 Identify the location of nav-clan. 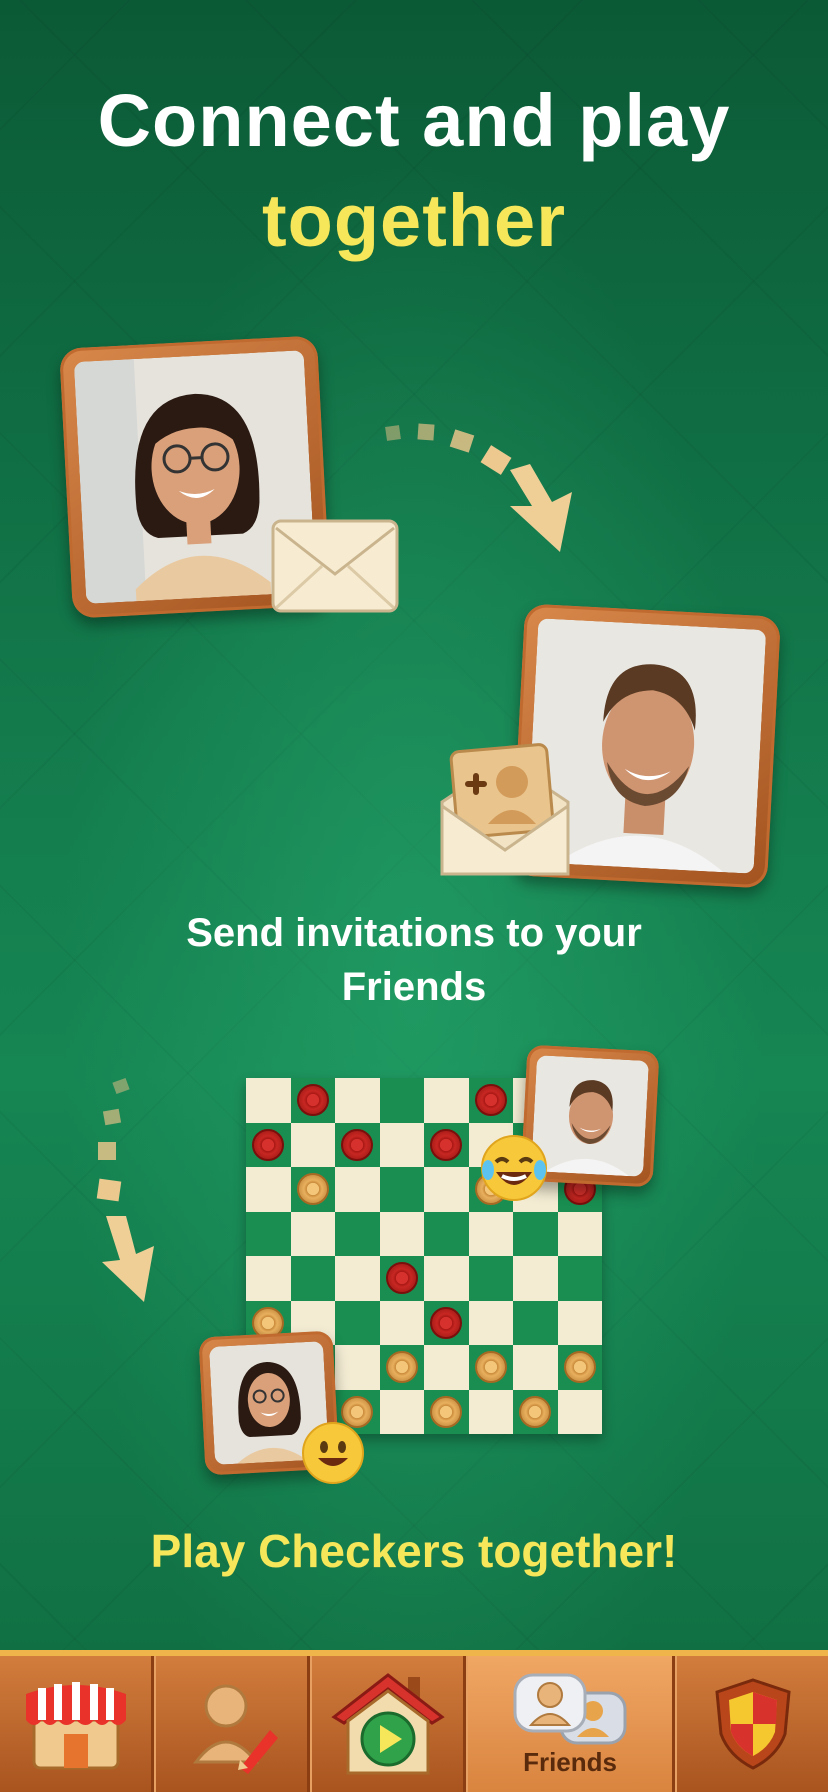
(751, 1724).